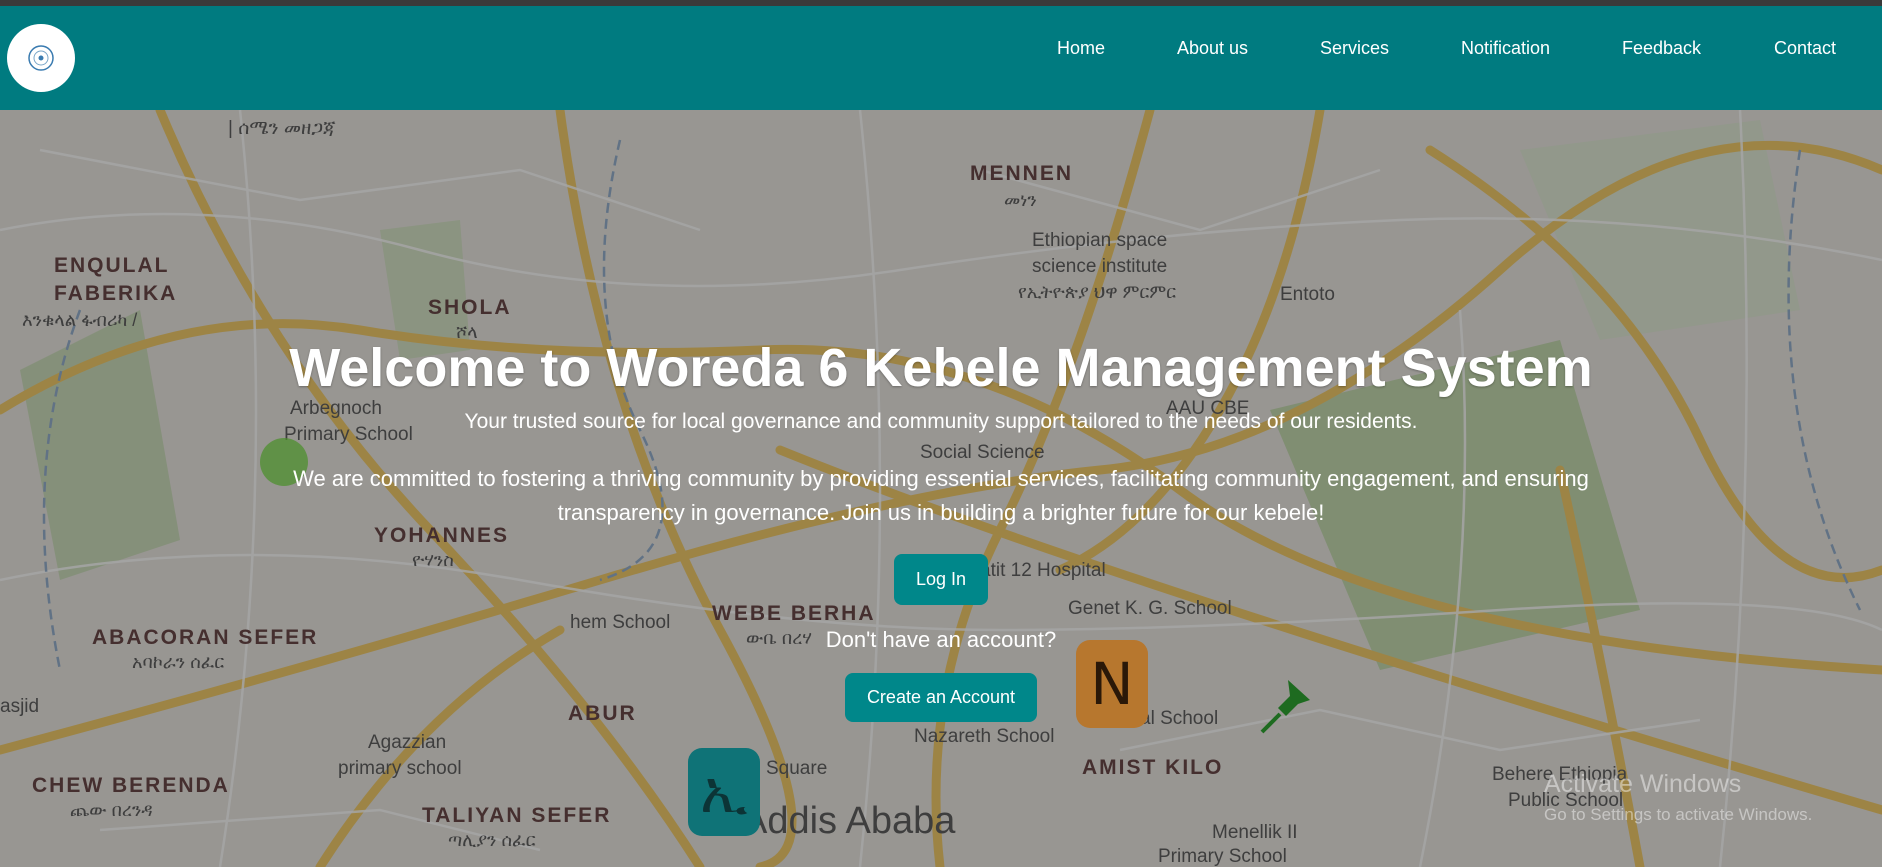 The height and width of the screenshot is (867, 1882). I want to click on nav-notification: Notification, so click(1505, 48).